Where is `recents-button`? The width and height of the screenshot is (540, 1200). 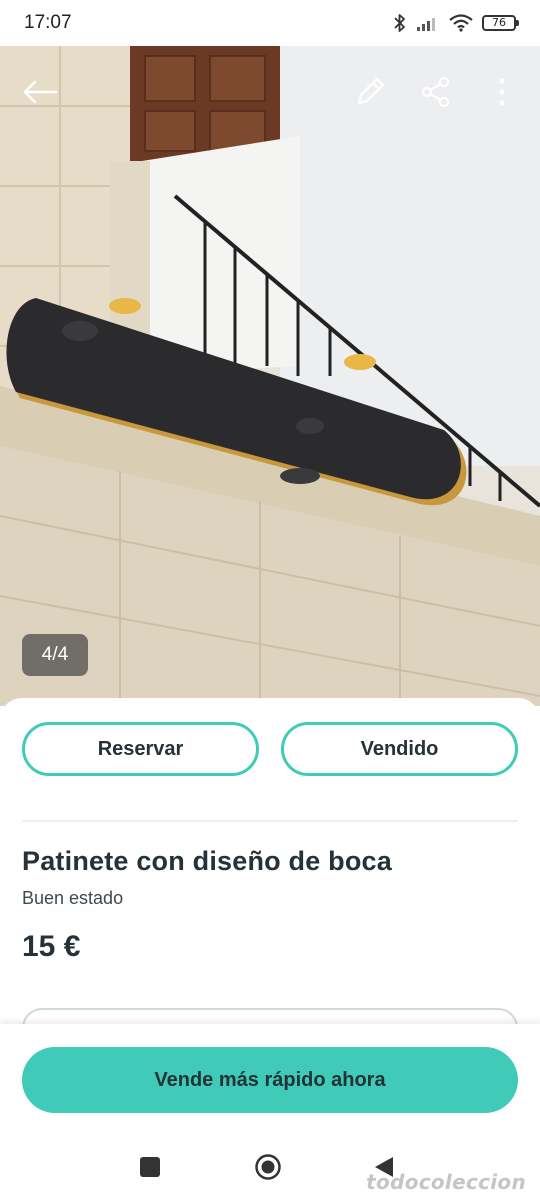
recents-button is located at coordinates (150, 1167).